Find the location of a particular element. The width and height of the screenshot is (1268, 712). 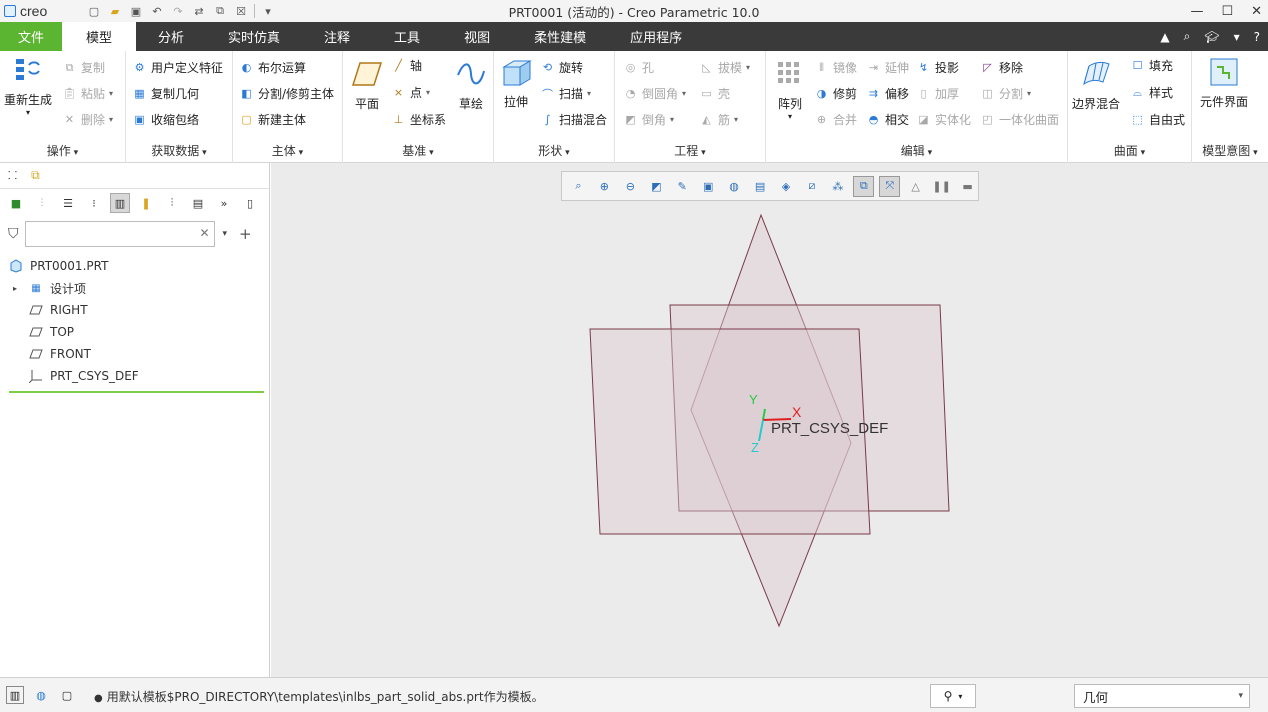

tab-annotate: 注释 is located at coordinates (337, 36).